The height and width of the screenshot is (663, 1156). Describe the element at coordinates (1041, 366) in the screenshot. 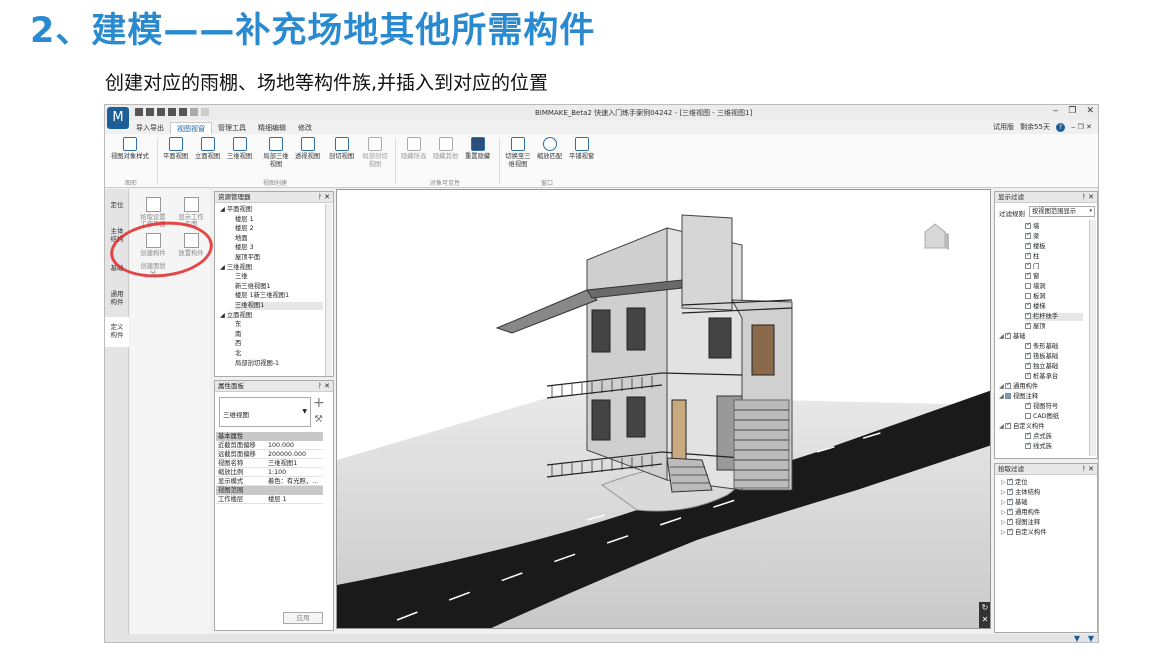

I see `filter-item: 独立基础` at that location.